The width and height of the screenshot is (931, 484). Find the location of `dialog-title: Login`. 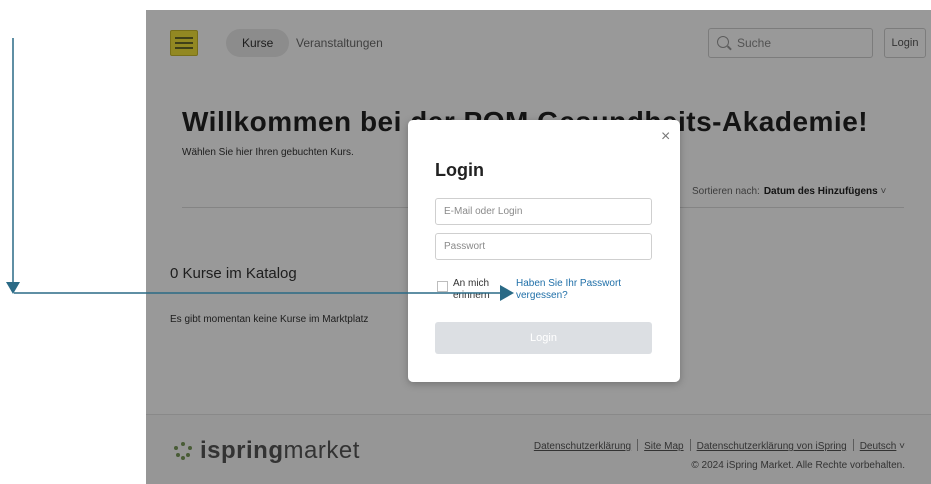

dialog-title: Login is located at coordinates (459, 170).